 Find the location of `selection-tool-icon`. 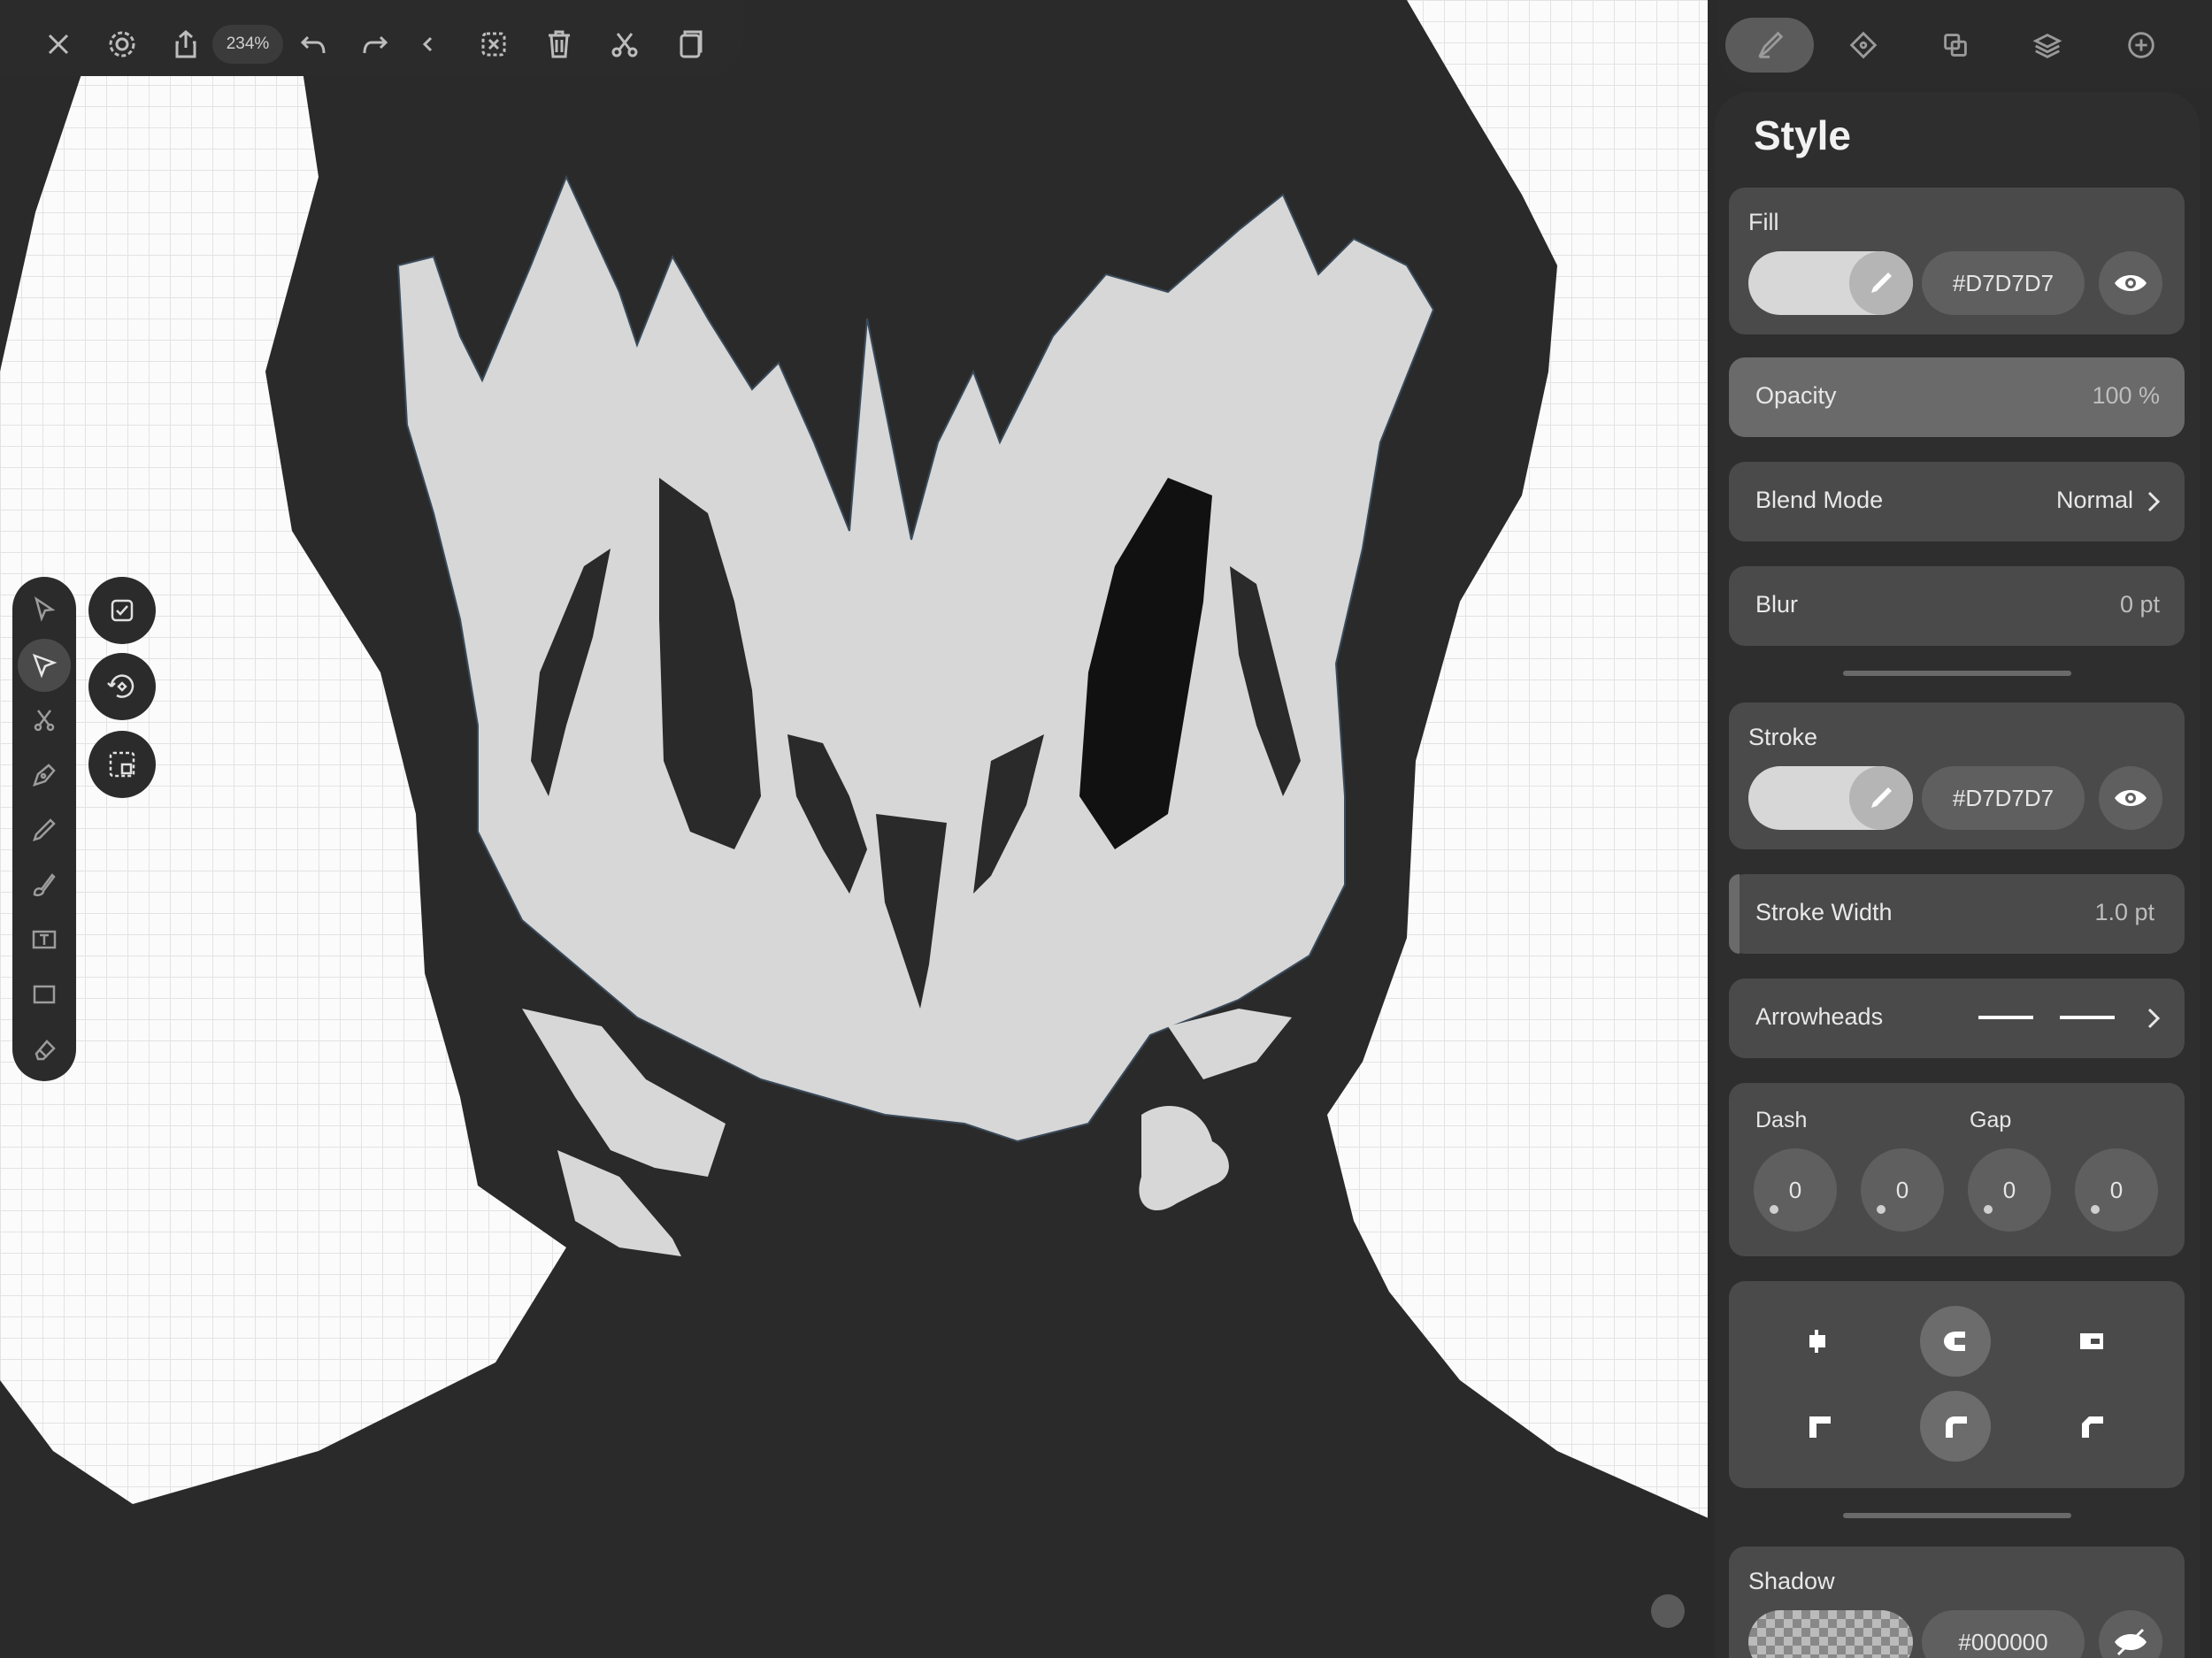

selection-tool-icon is located at coordinates (45, 608).